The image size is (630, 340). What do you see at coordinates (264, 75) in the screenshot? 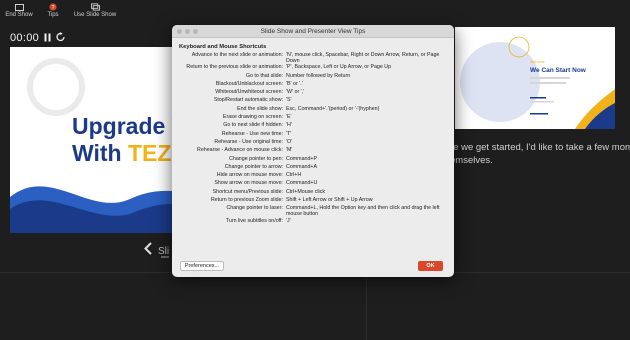
I see `shortcut-action: Go to that slide:` at bounding box center [264, 75].